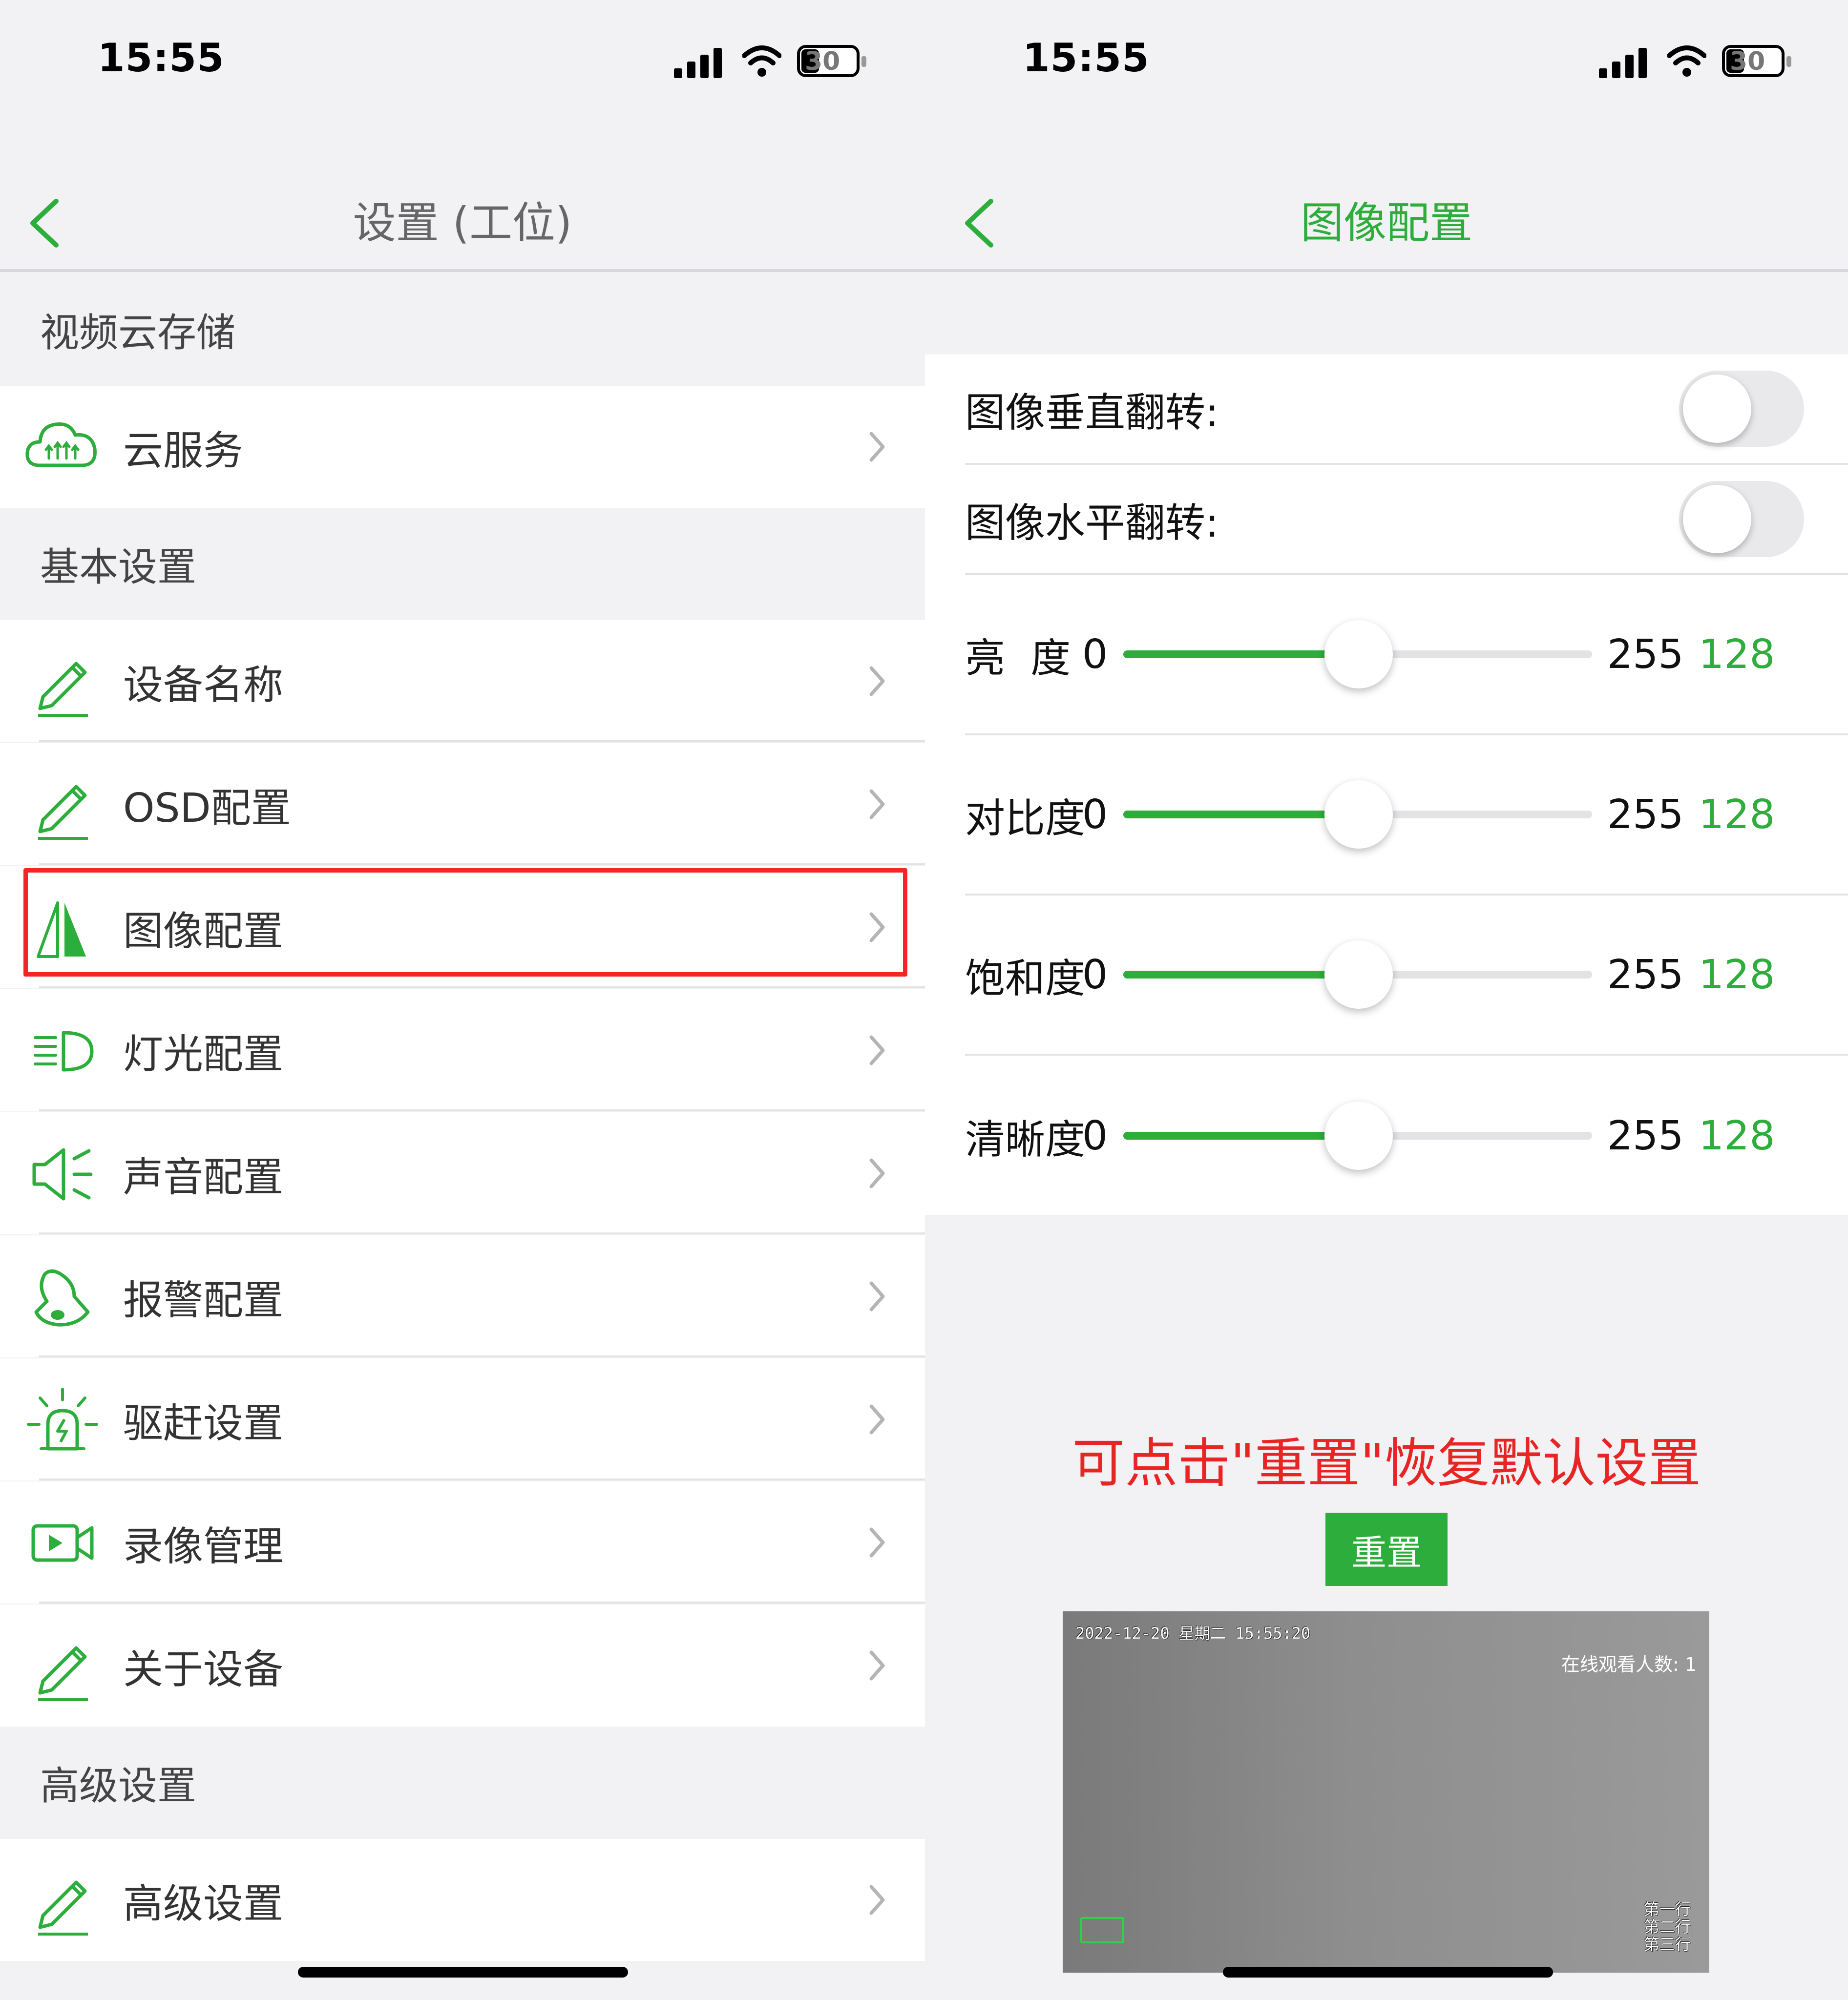  I want to click on preview-badge, so click(1102, 1930).